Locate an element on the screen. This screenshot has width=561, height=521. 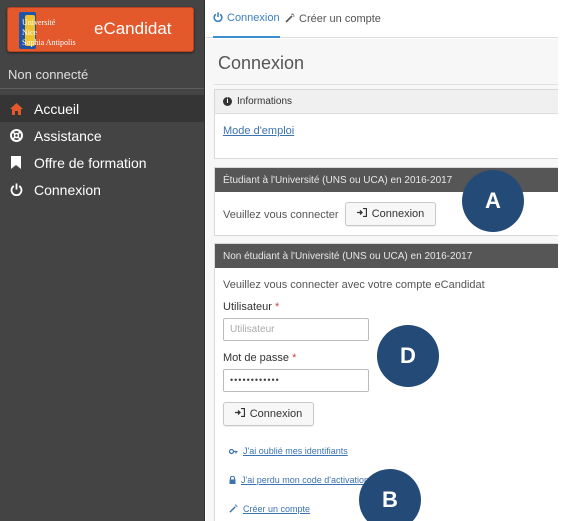
annotation-badge-d: D is located at coordinates (408, 356).